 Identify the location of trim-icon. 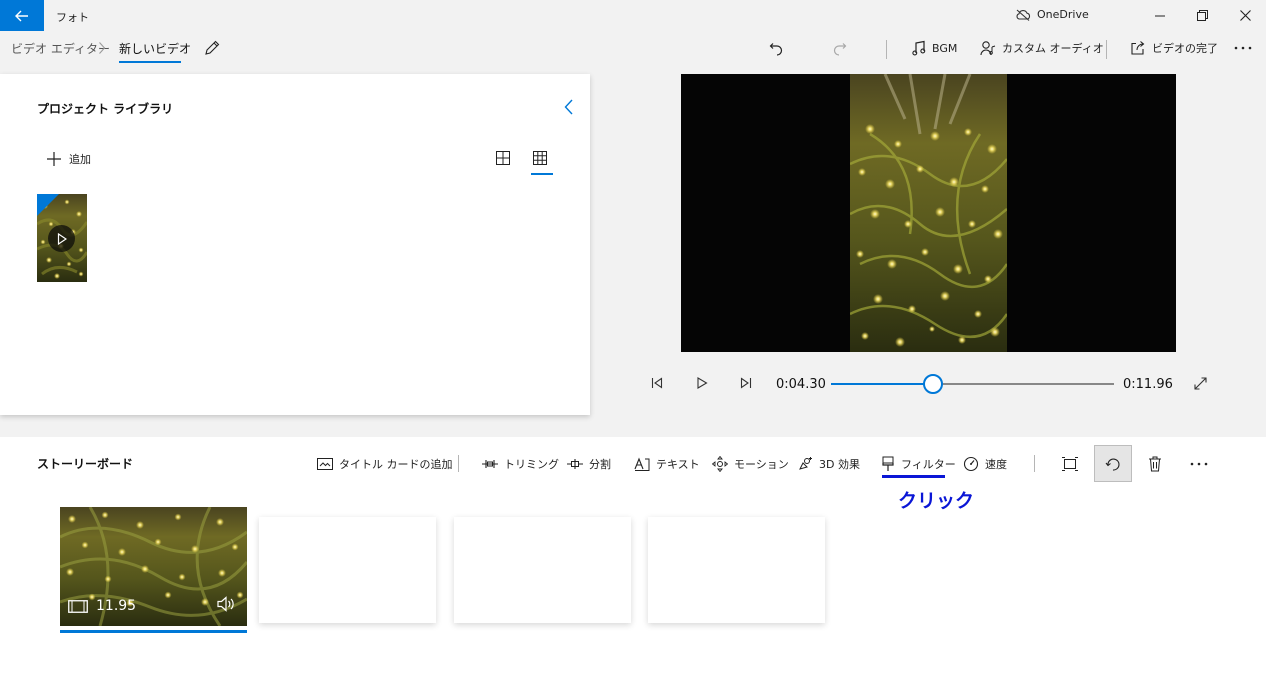
(490, 464).